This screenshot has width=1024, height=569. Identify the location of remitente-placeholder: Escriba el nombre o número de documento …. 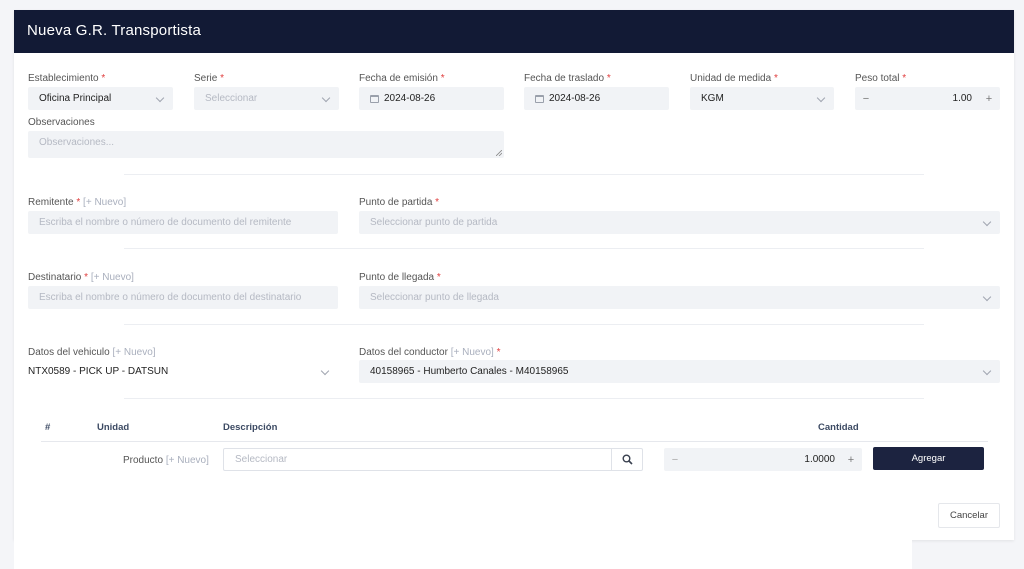
(165, 222).